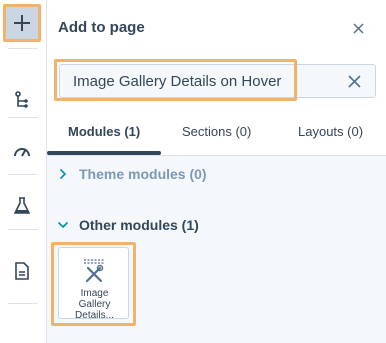  I want to click on add-button, so click(22, 23).